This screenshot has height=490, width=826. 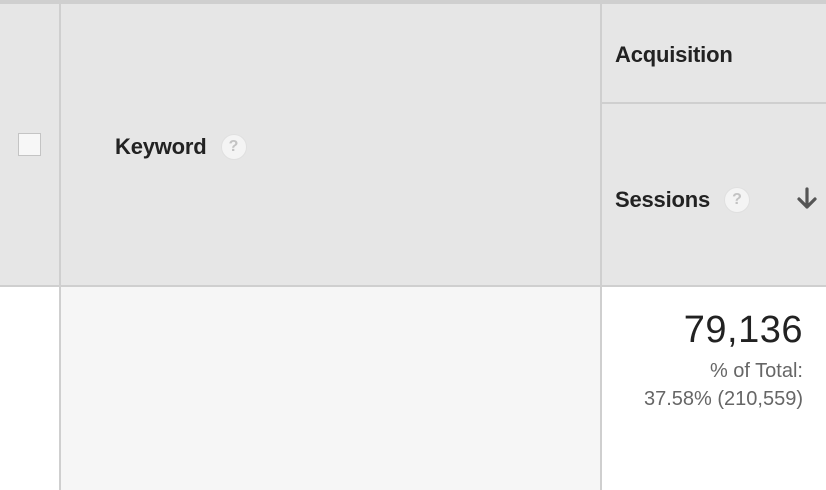 I want to click on select-all-checkbox, so click(x=29, y=144).